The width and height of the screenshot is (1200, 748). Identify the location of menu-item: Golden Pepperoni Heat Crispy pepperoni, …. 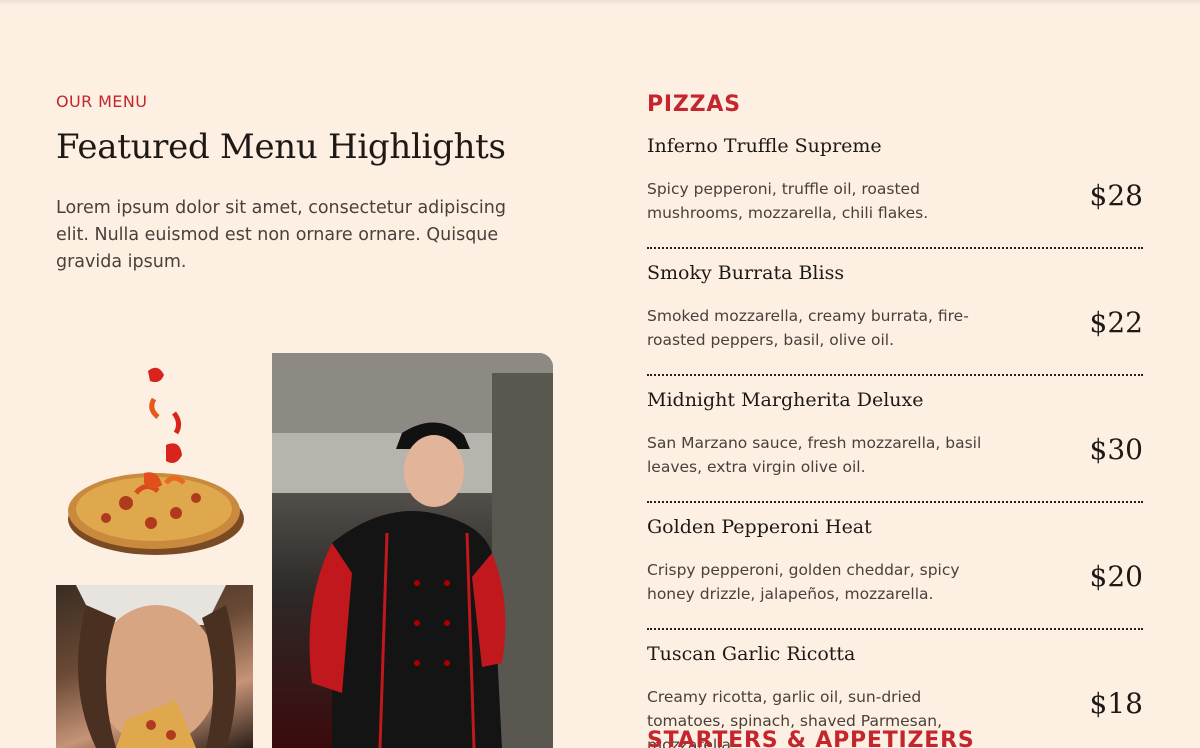
(895, 573).